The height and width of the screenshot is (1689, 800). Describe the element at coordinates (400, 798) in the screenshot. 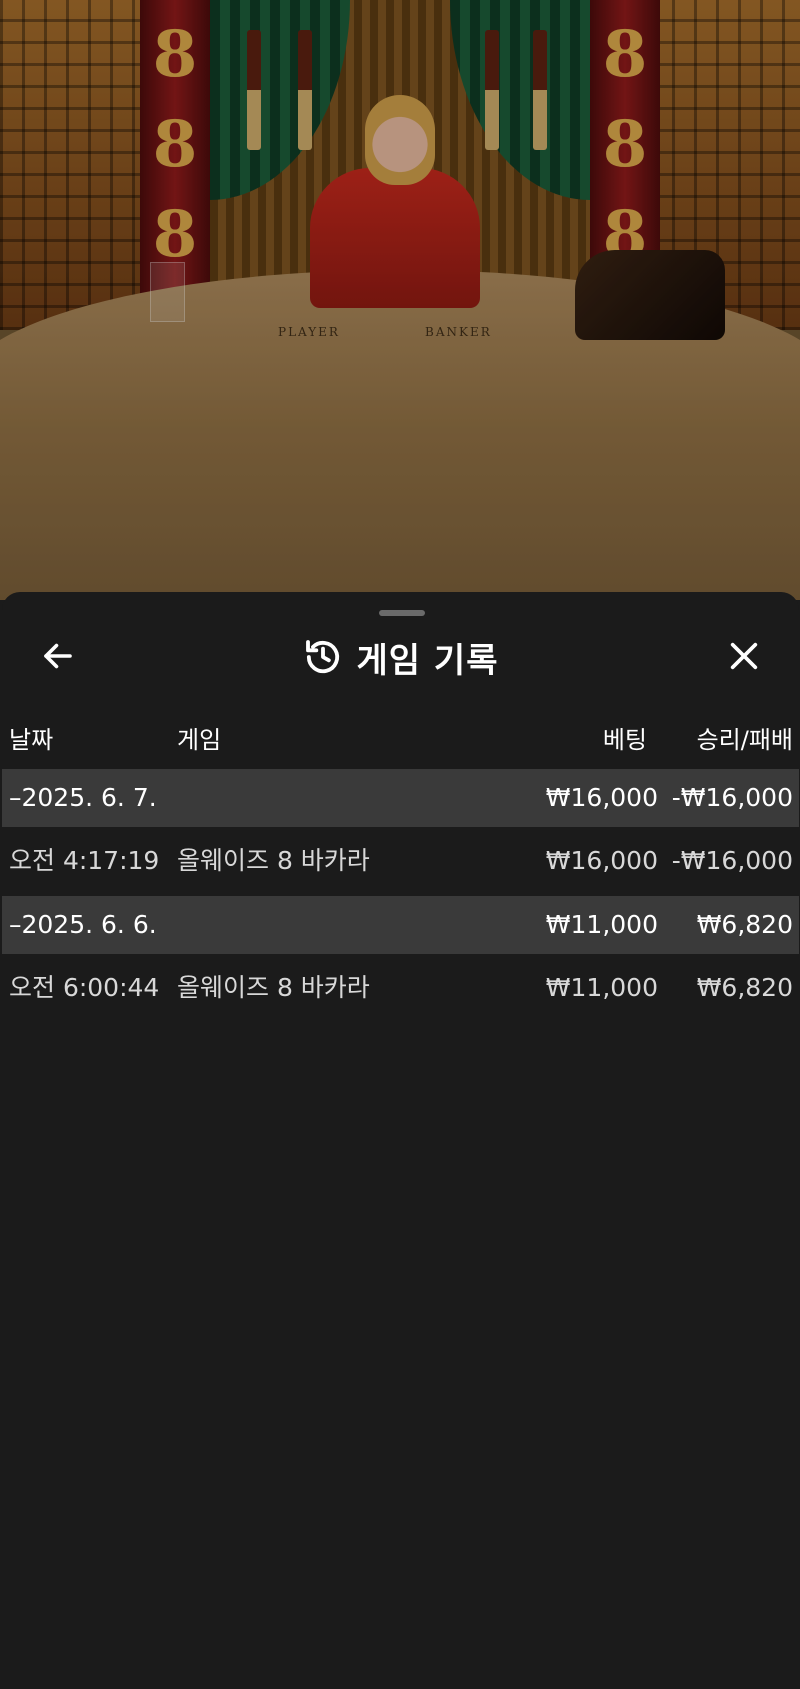

I see `date-group-row: –2025. 6. 7. ₩16,000 -₩16,000` at that location.